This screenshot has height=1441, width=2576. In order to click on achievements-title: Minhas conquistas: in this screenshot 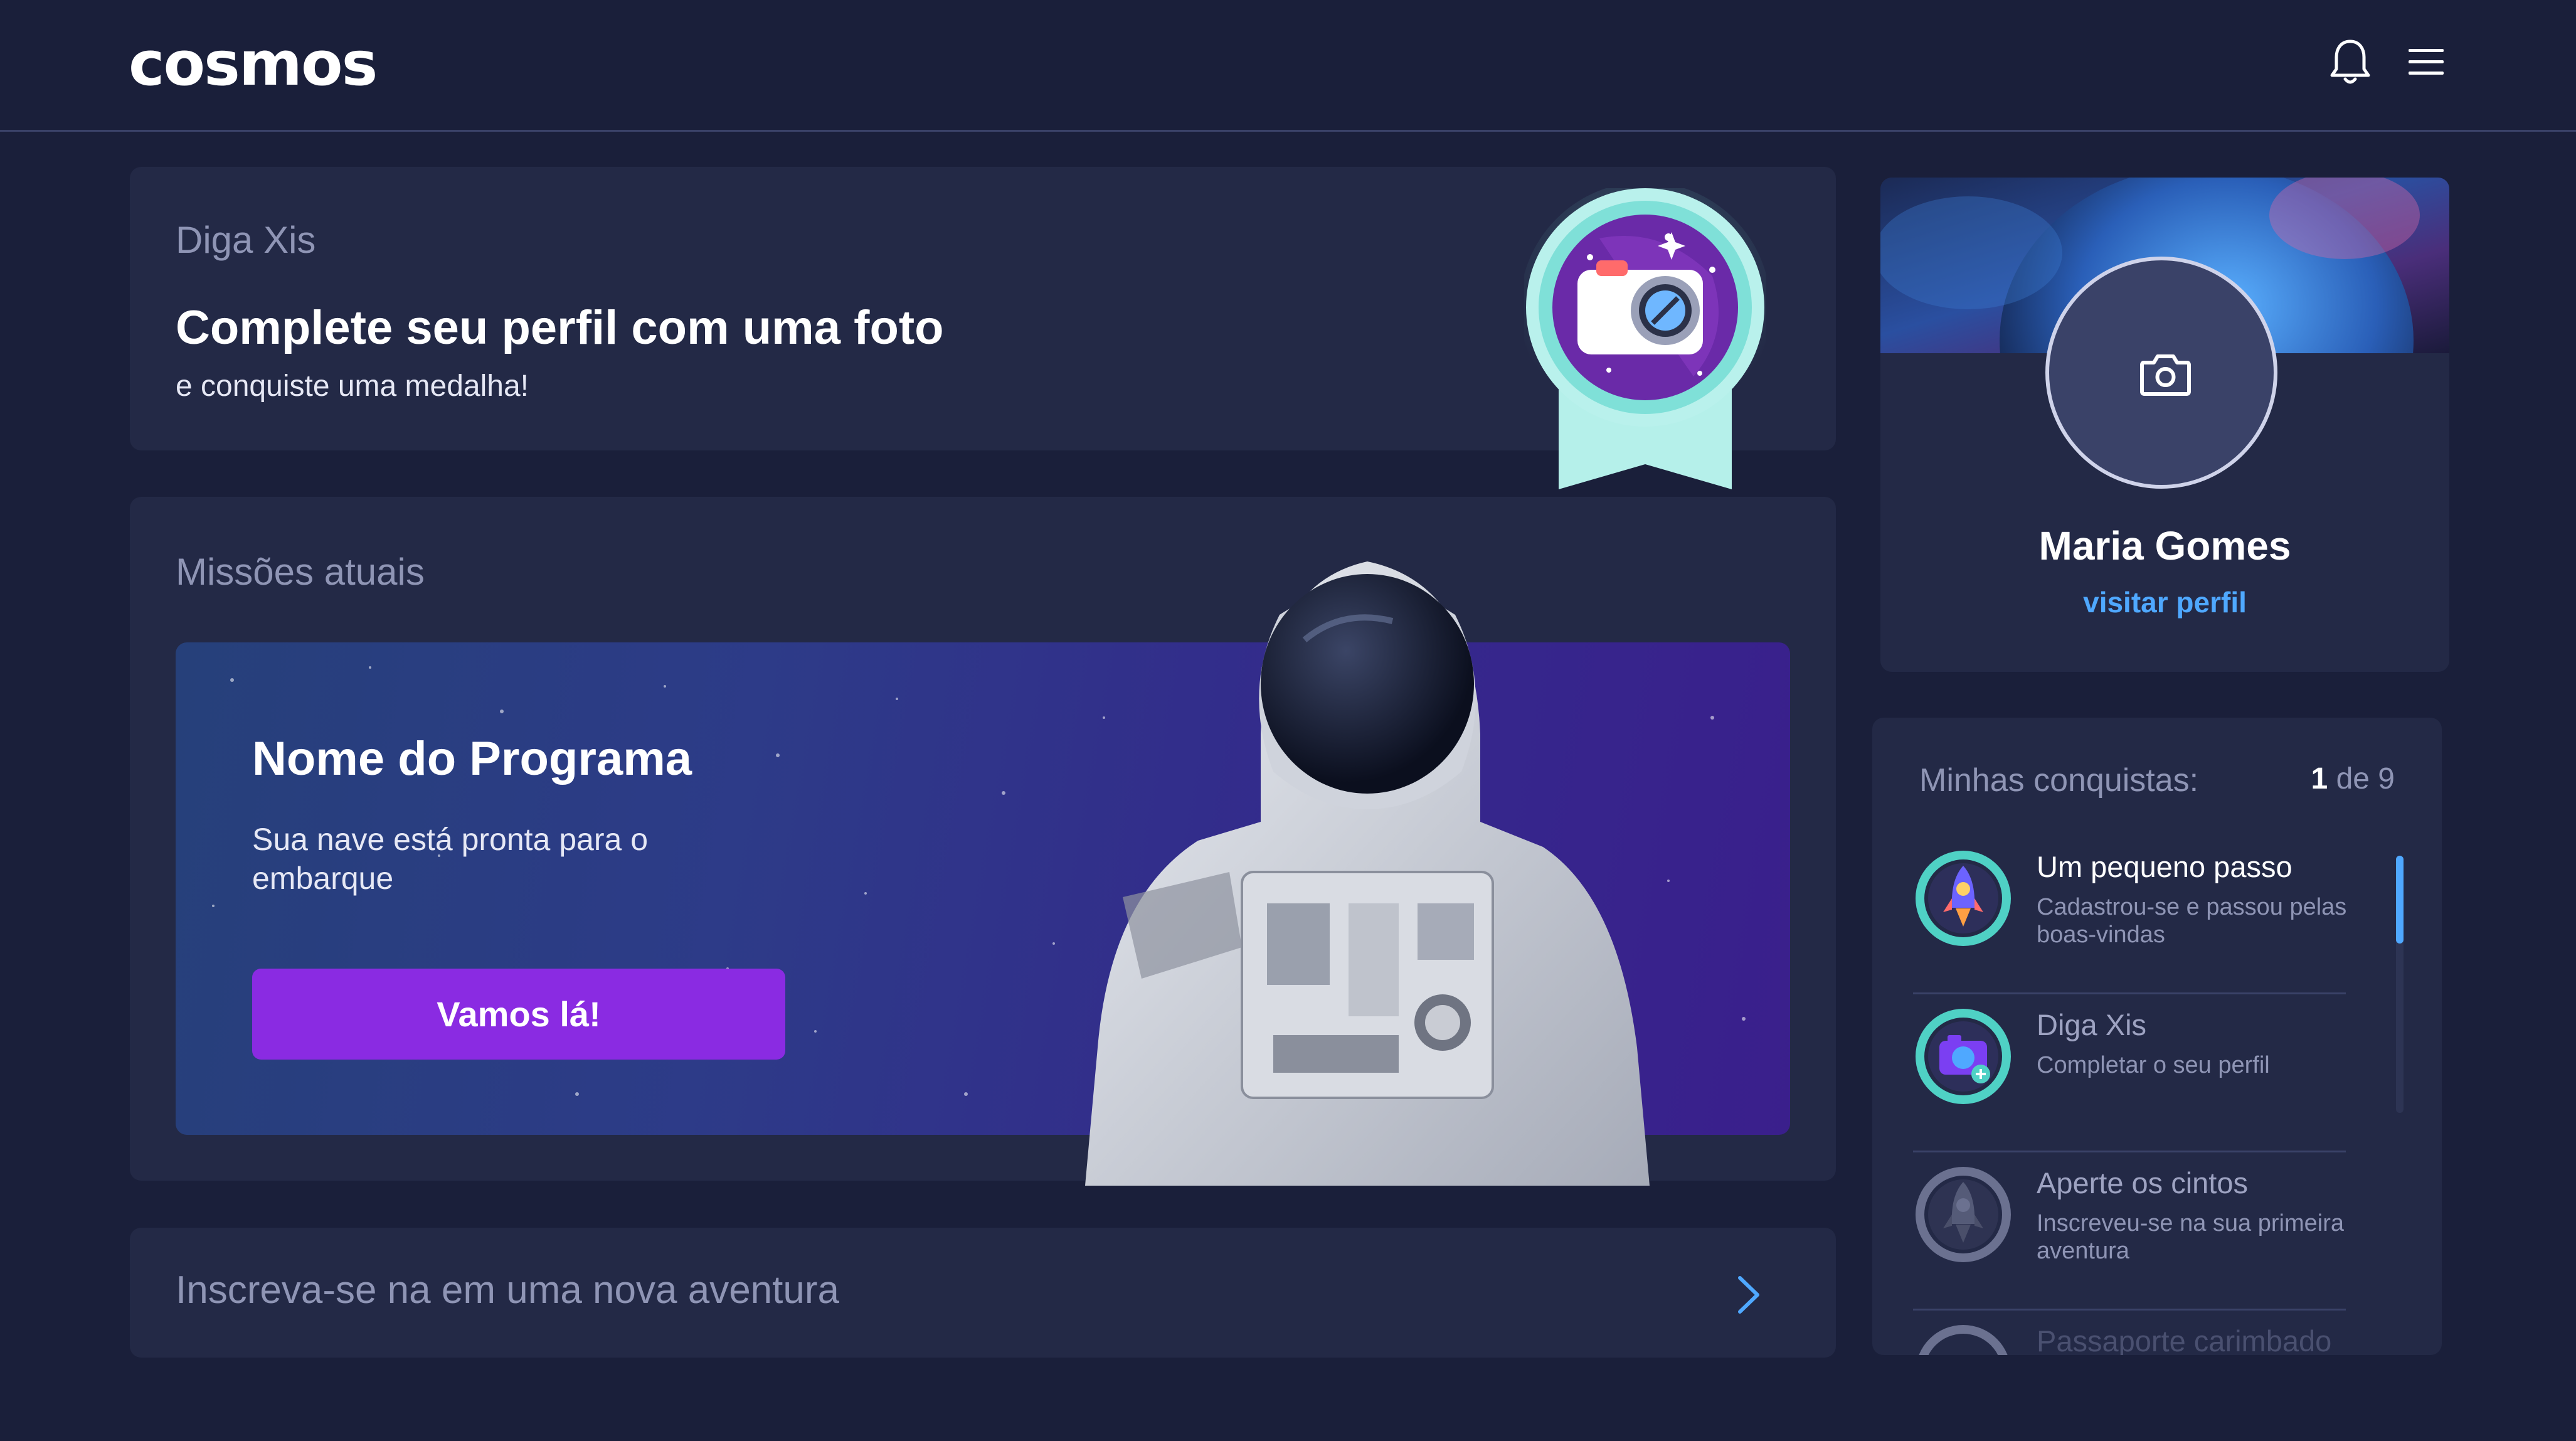, I will do `click(2059, 780)`.